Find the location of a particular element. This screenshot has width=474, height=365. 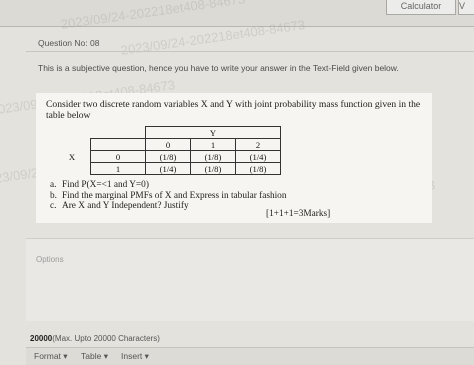

table-col-header: 0 is located at coordinates (168, 144).